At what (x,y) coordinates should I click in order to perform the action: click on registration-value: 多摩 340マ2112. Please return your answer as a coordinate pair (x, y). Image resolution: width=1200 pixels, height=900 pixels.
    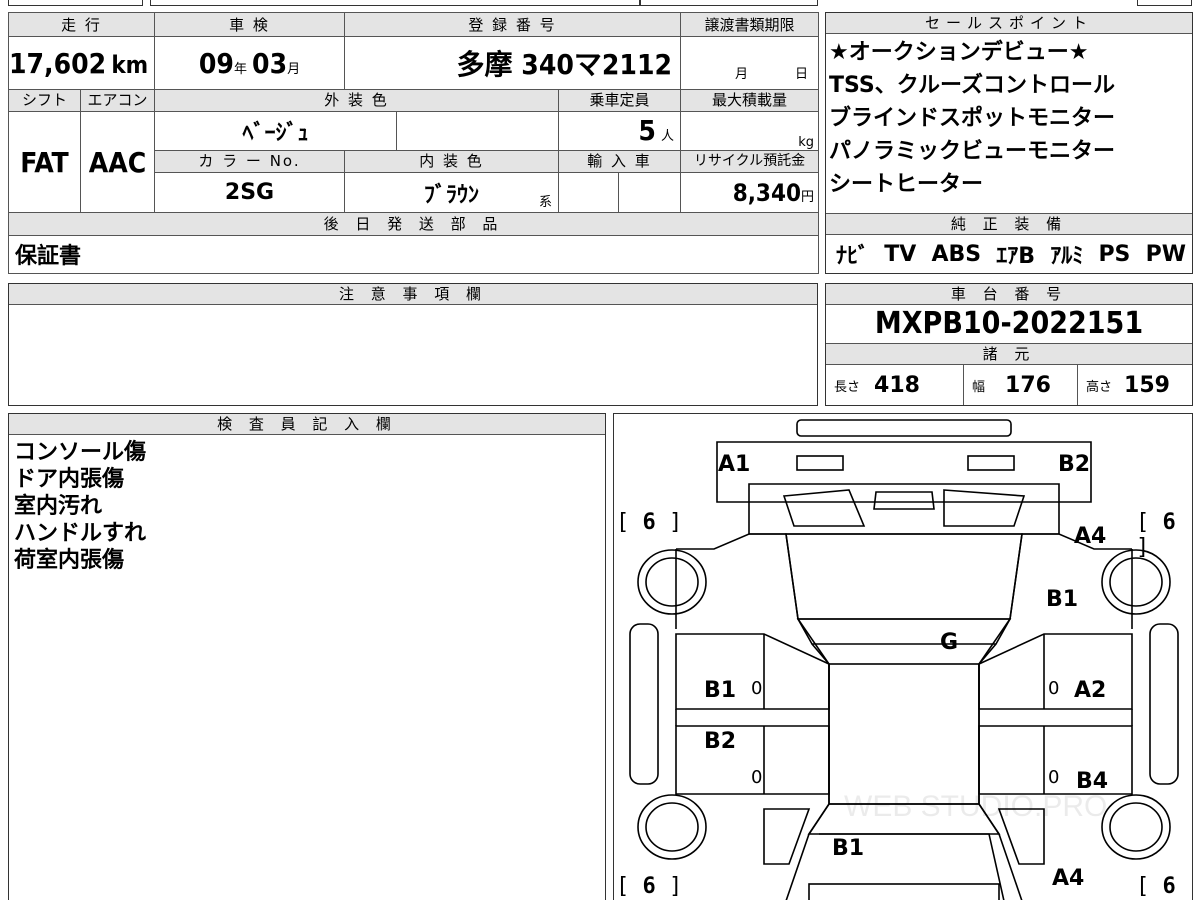
    Looking at the image, I should click on (564, 65).